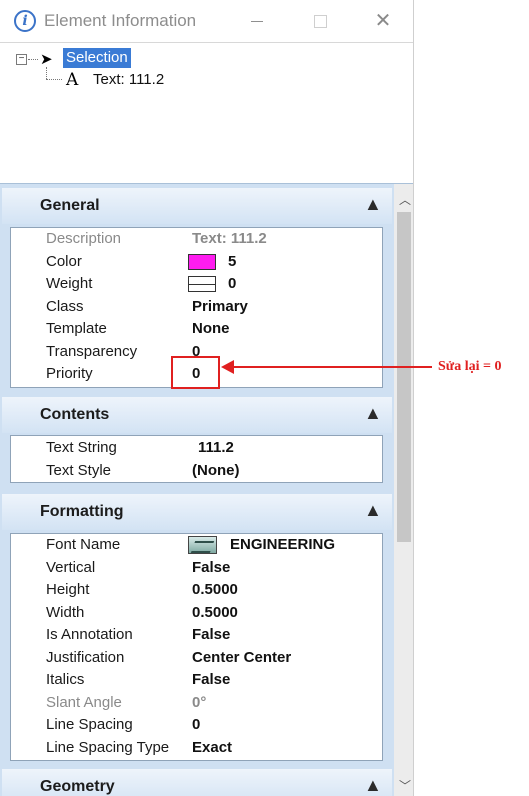  What do you see at coordinates (92, 351) in the screenshot?
I see `property-label: Transparency` at bounding box center [92, 351].